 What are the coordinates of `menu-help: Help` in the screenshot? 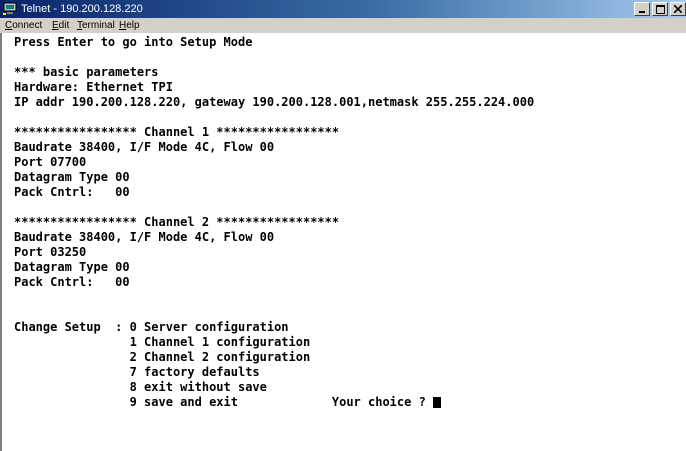 It's located at (129, 25).